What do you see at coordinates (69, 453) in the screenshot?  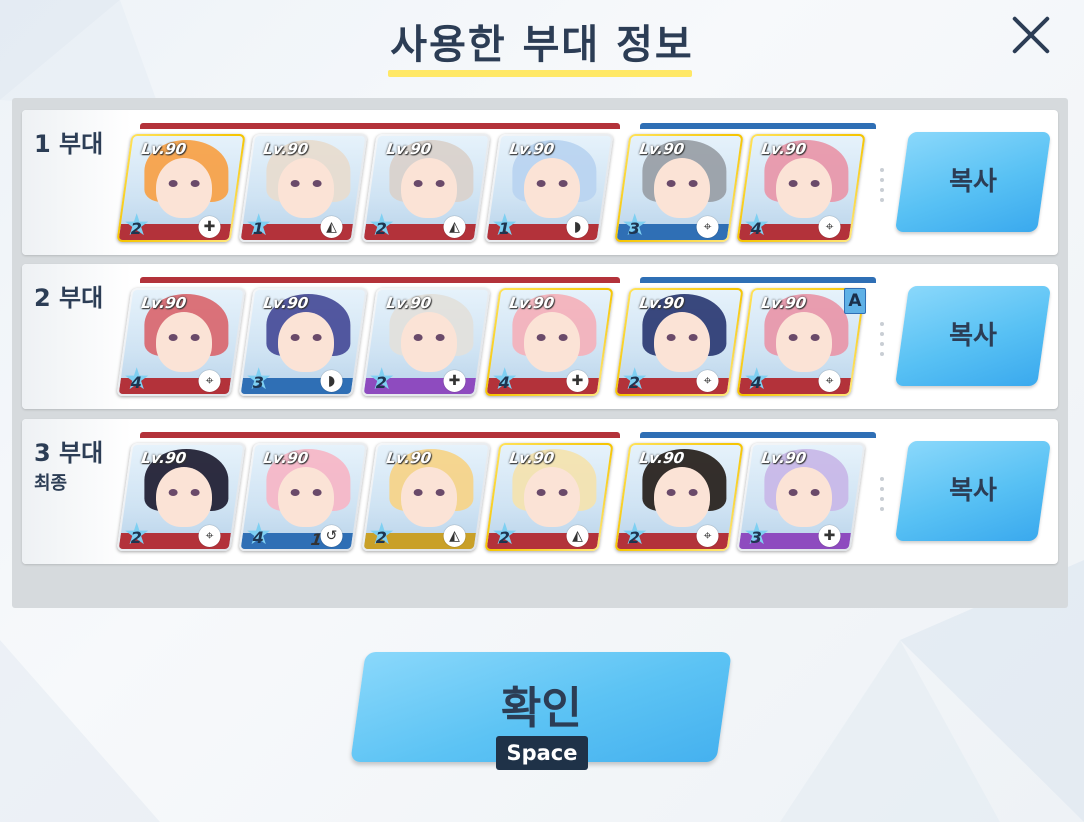 I see `squad-label: 3 부대` at bounding box center [69, 453].